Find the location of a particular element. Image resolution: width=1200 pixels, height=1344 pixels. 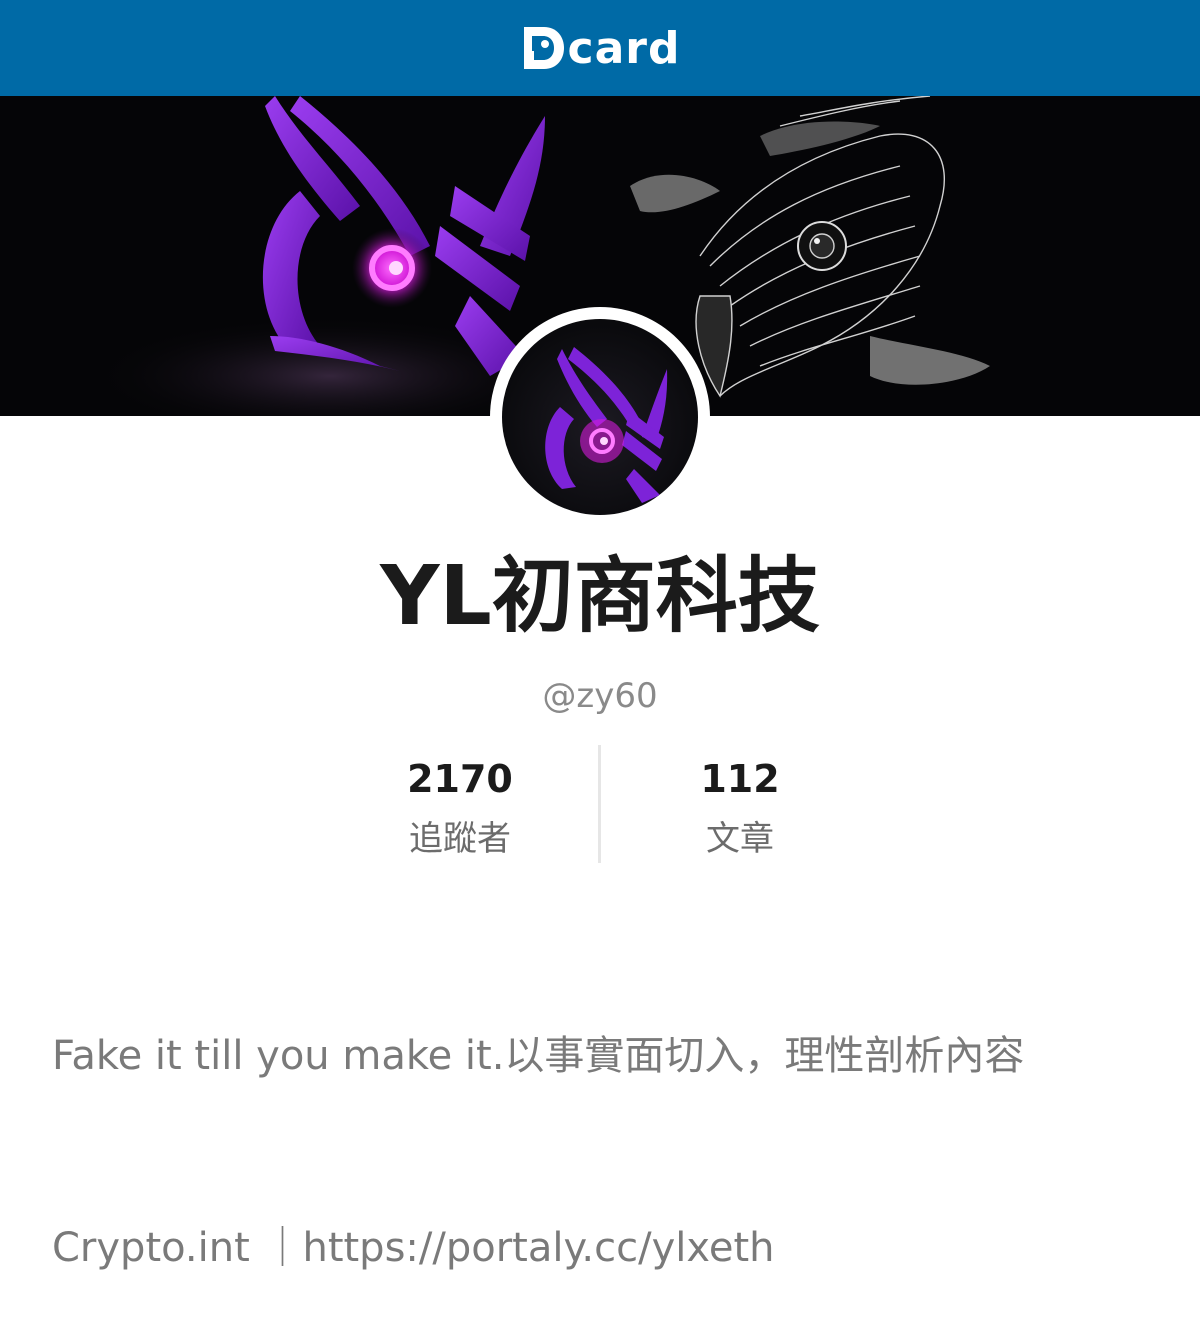

brand-name: card is located at coordinates (624, 48).